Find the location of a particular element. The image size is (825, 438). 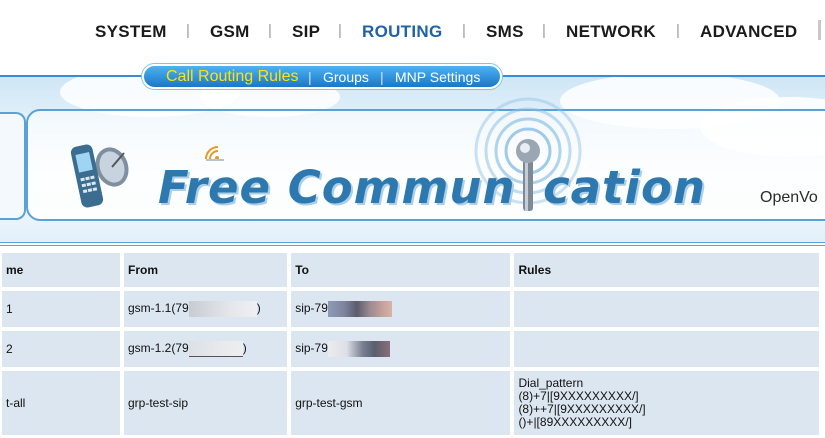

cell-from: gsm-1.2(79) is located at coordinates (206, 349).